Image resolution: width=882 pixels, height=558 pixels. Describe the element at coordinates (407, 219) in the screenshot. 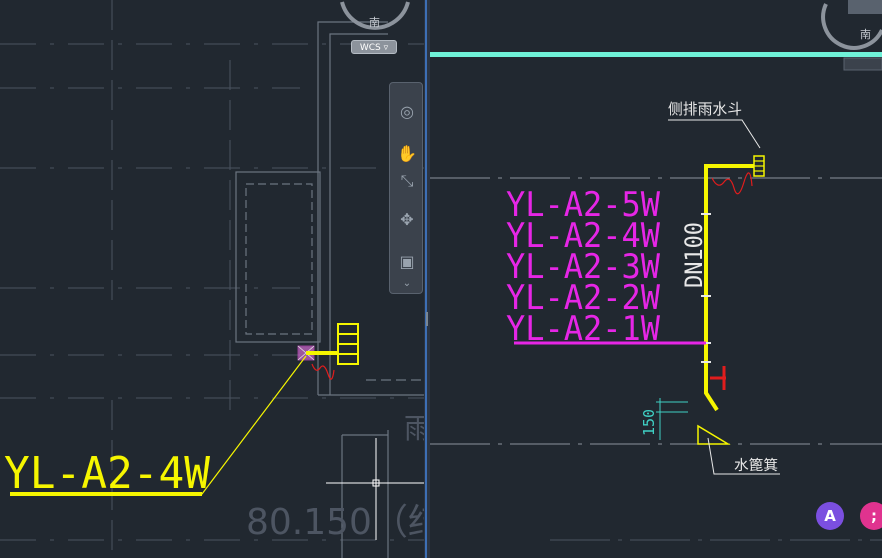

I see `orbit-icon: ✥` at that location.